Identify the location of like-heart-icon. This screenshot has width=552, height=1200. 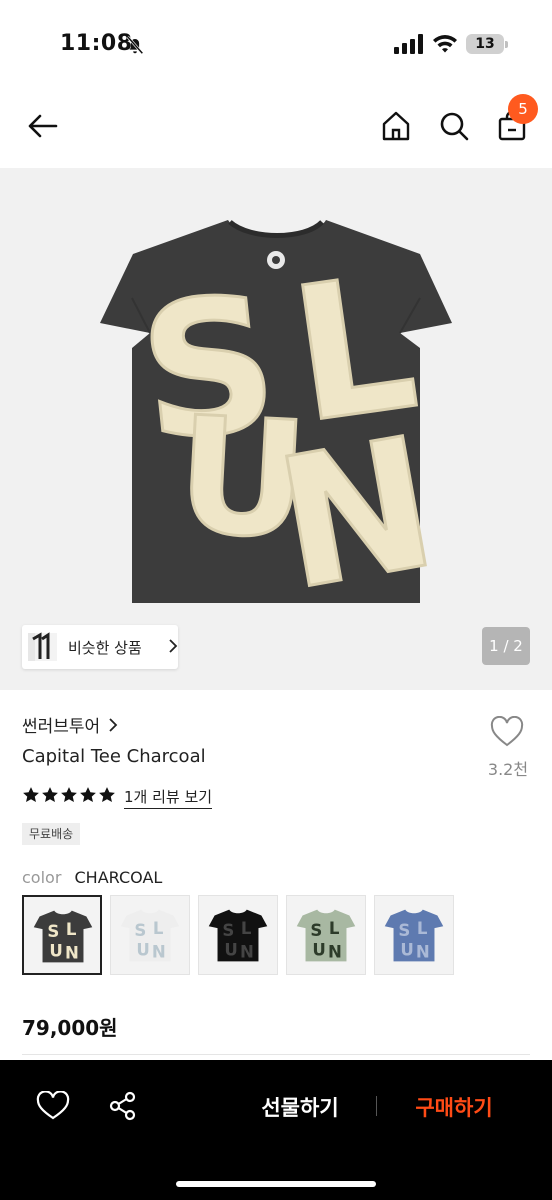
(507, 732).